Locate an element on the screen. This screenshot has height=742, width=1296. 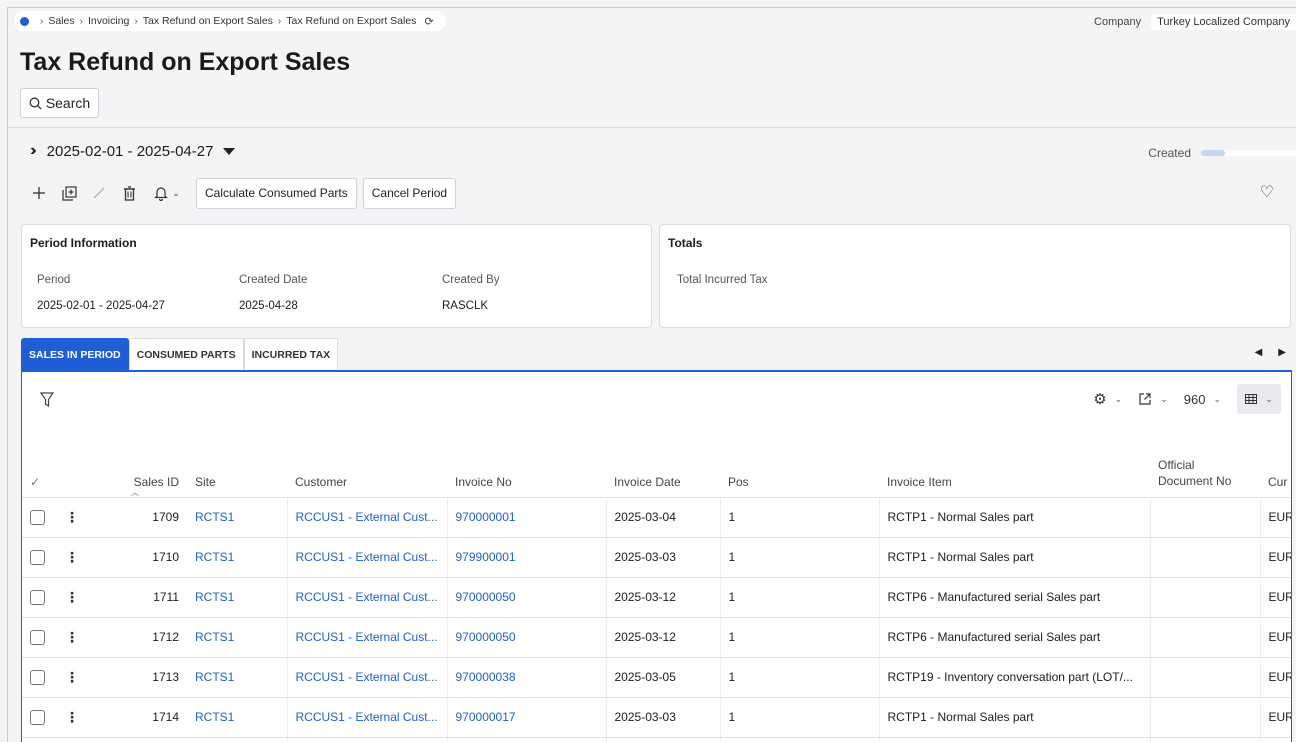
period-selector: ›› 2025-02-01 - 2025-04-27 is located at coordinates (133, 151).